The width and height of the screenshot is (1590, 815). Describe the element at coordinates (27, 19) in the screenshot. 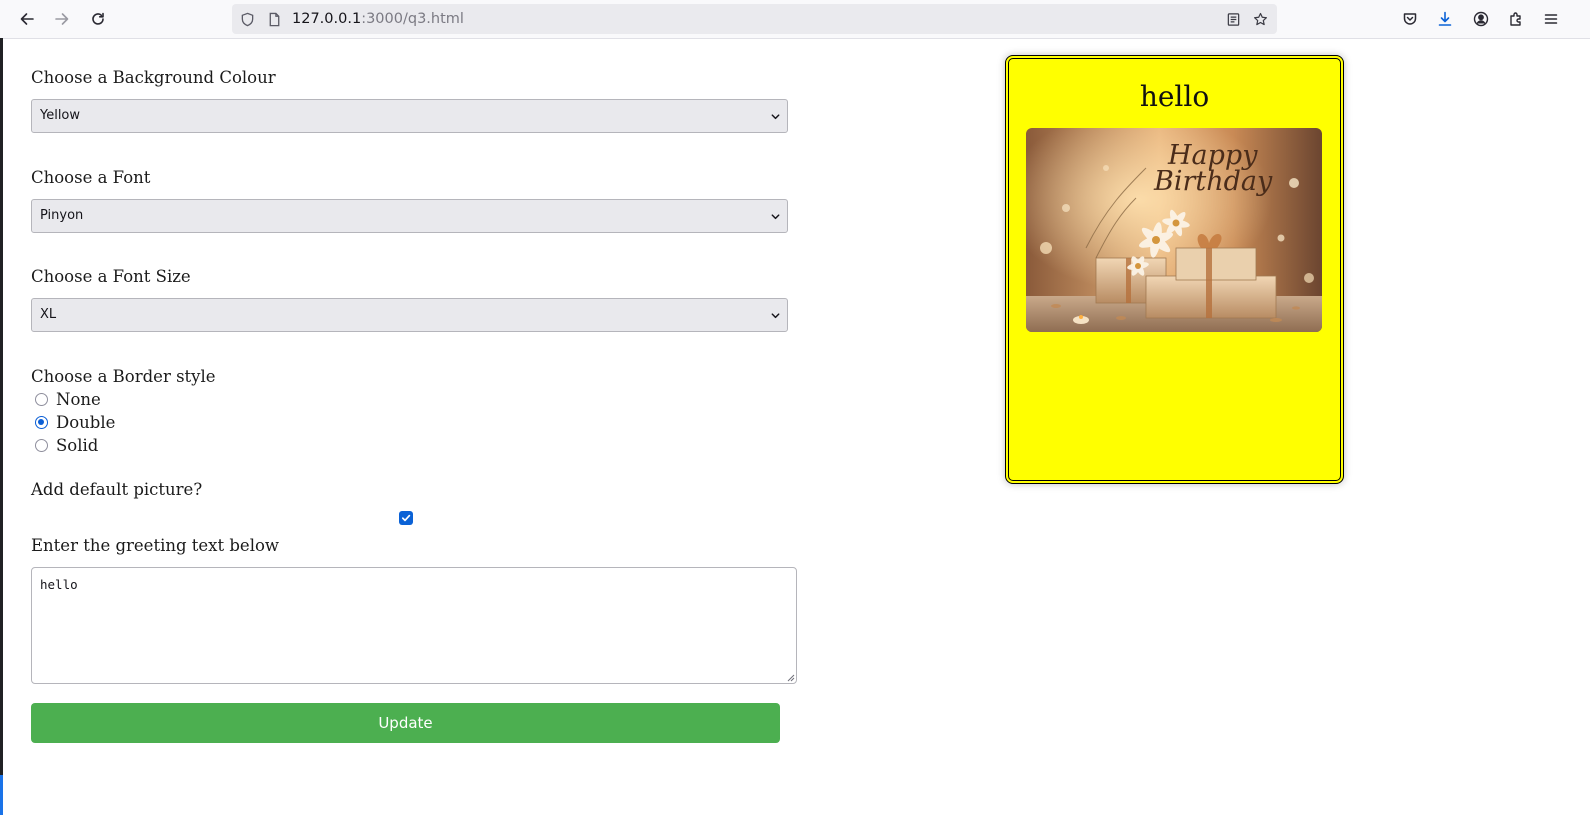

I see `back-icon` at that location.